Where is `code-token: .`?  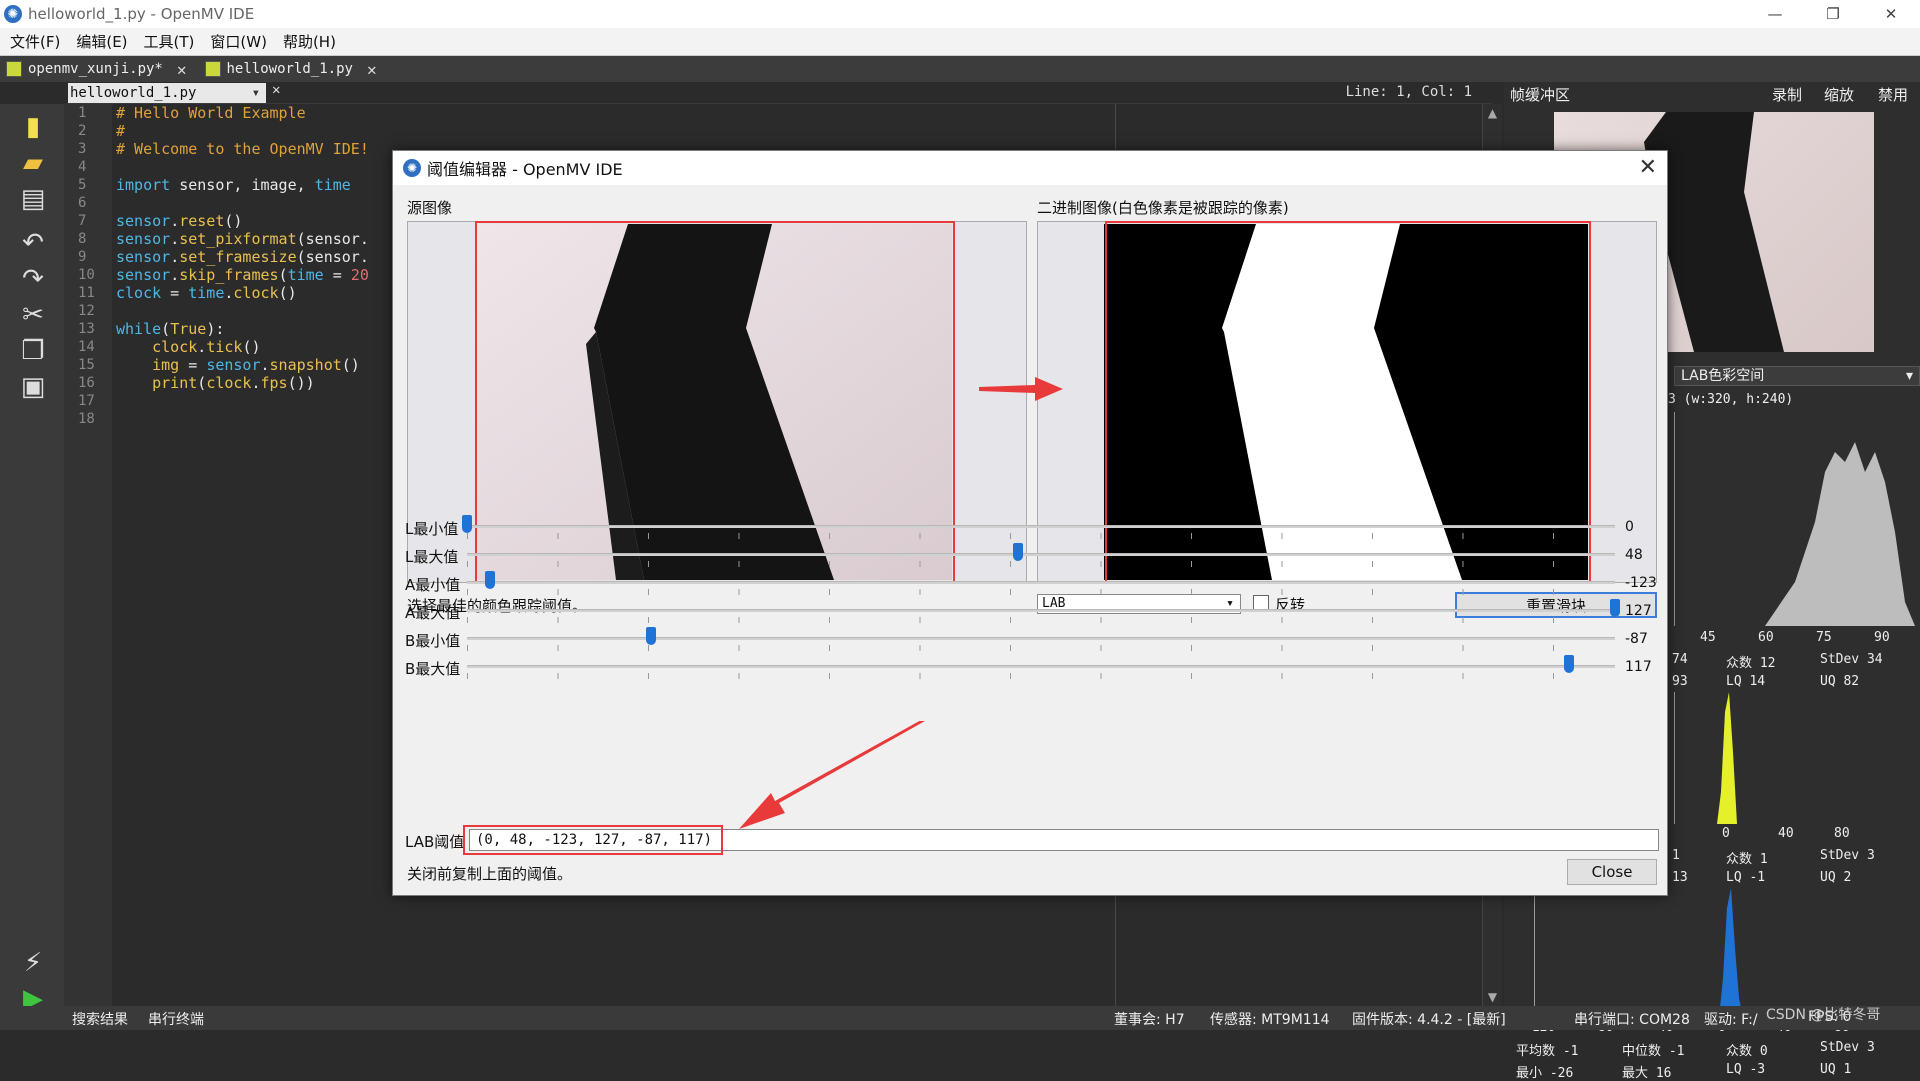
code-token: . is located at coordinates (175, 239).